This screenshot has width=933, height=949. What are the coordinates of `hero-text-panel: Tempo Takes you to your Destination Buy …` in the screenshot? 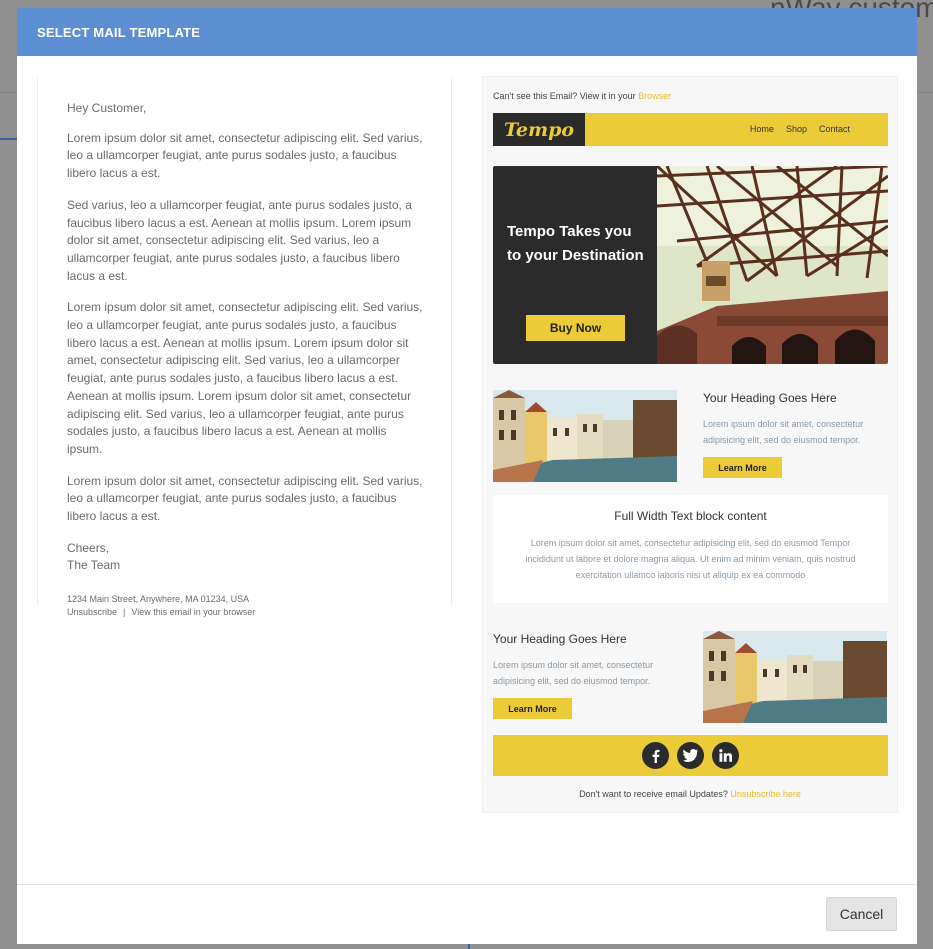 It's located at (575, 265).